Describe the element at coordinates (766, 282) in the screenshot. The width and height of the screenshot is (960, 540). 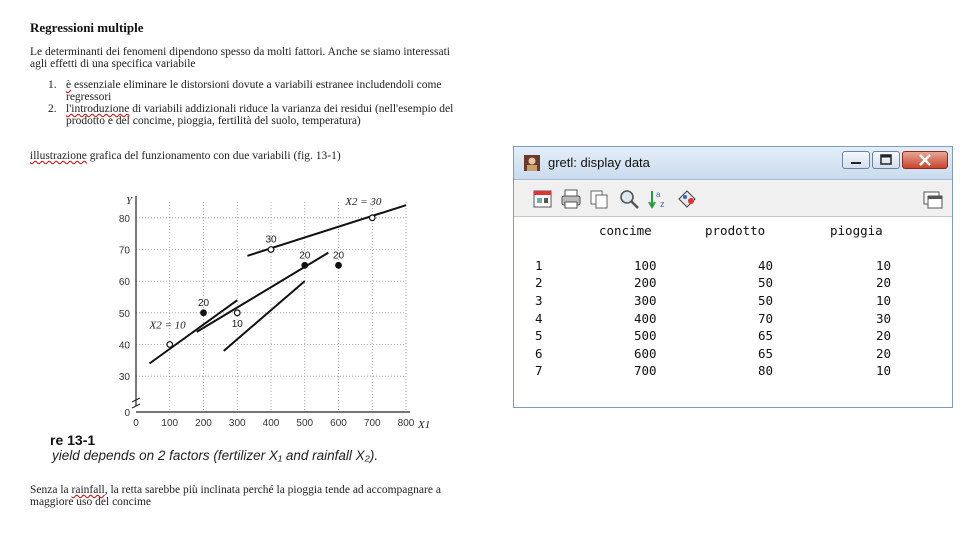
I see `table-cell: 50` at that location.